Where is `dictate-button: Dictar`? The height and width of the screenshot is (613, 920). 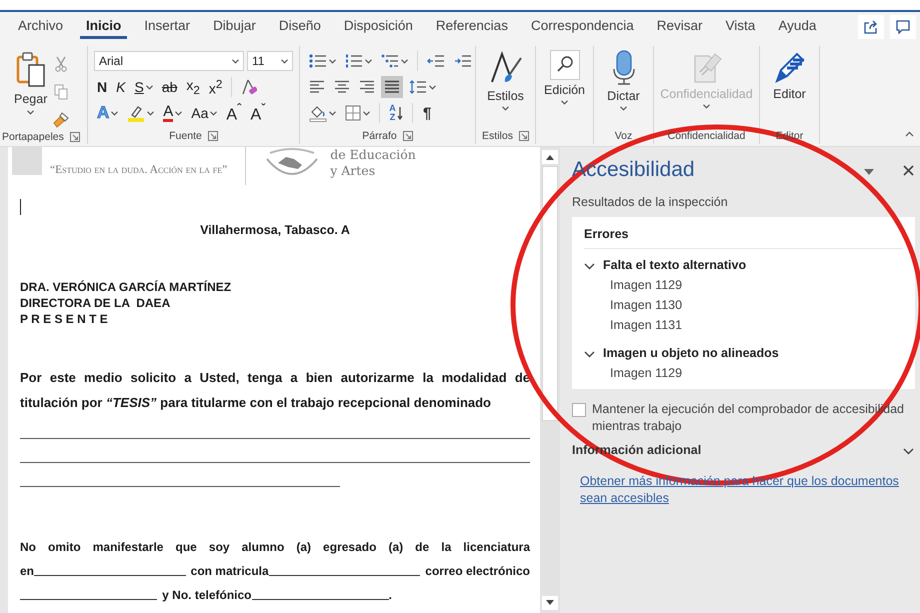
dictate-button: Dictar is located at coordinates (623, 87).